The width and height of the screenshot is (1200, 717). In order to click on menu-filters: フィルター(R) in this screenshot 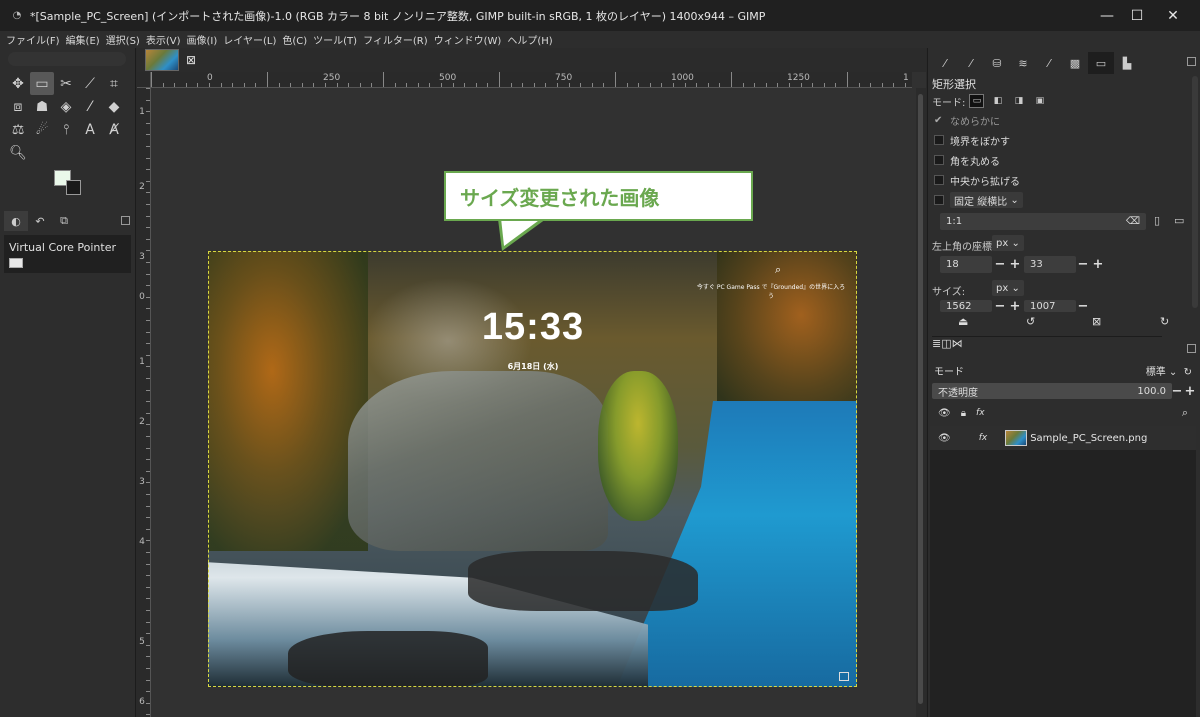, I will do `click(395, 39)`.